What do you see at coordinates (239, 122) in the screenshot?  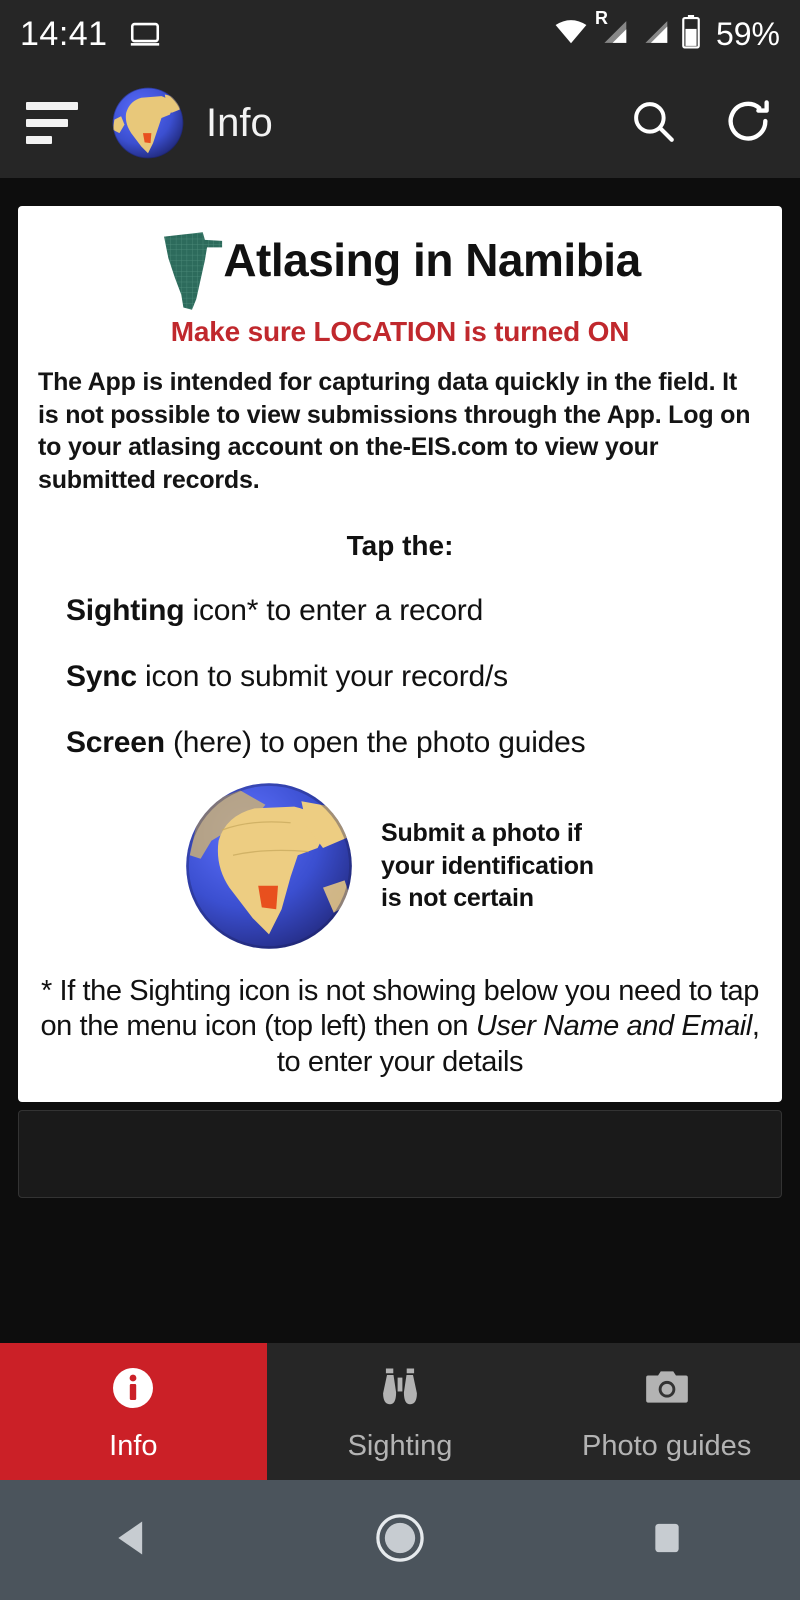 I see `page-title: Info` at bounding box center [239, 122].